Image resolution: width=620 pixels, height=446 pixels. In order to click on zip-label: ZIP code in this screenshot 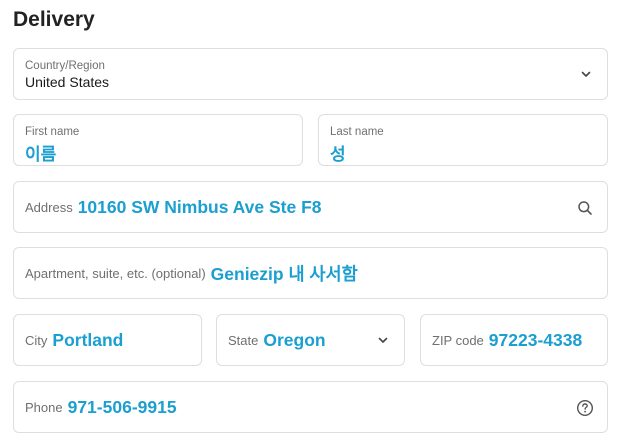, I will do `click(458, 340)`.